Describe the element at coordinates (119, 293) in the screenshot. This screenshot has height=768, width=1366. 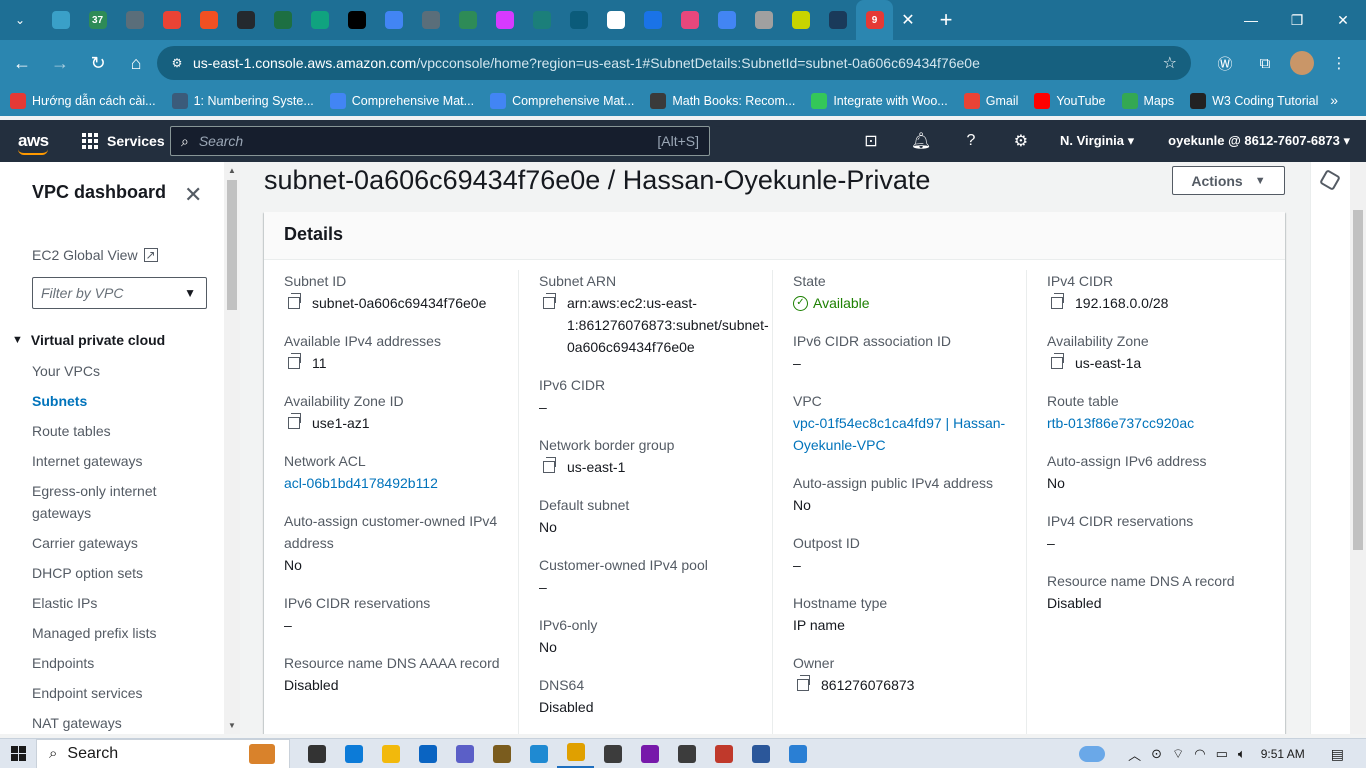
I see `filter-by-vpc-select: Filter by VPC ▼` at that location.